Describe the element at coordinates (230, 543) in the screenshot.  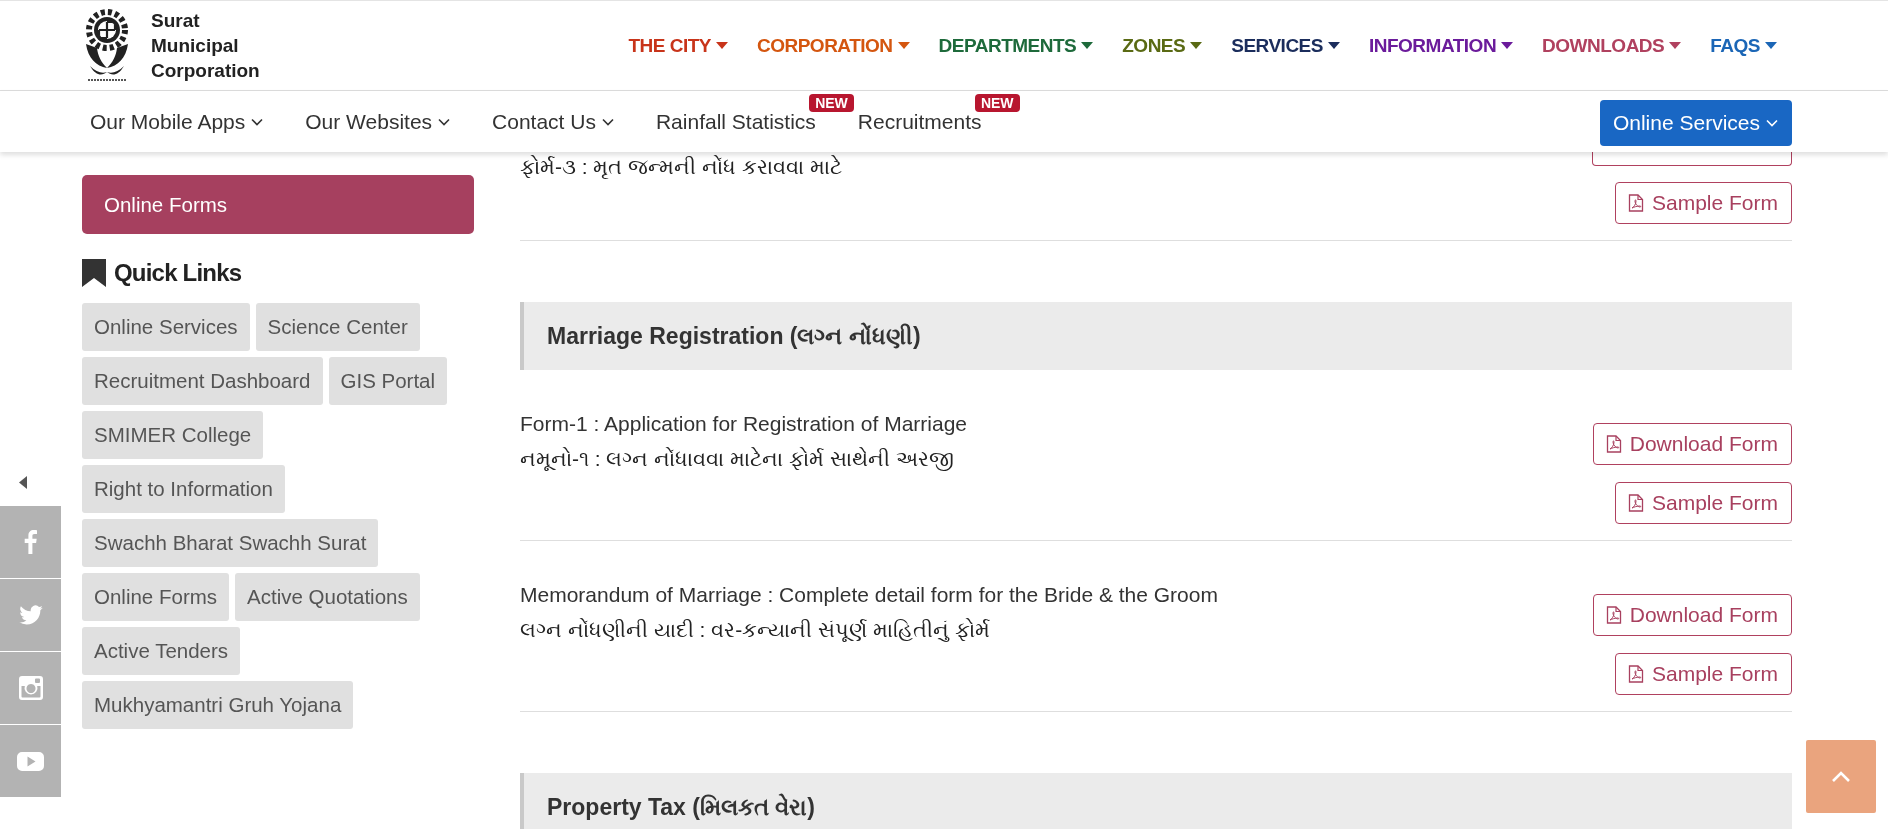
I see `quick-link: Swachh Bharat Swachh Surat` at that location.